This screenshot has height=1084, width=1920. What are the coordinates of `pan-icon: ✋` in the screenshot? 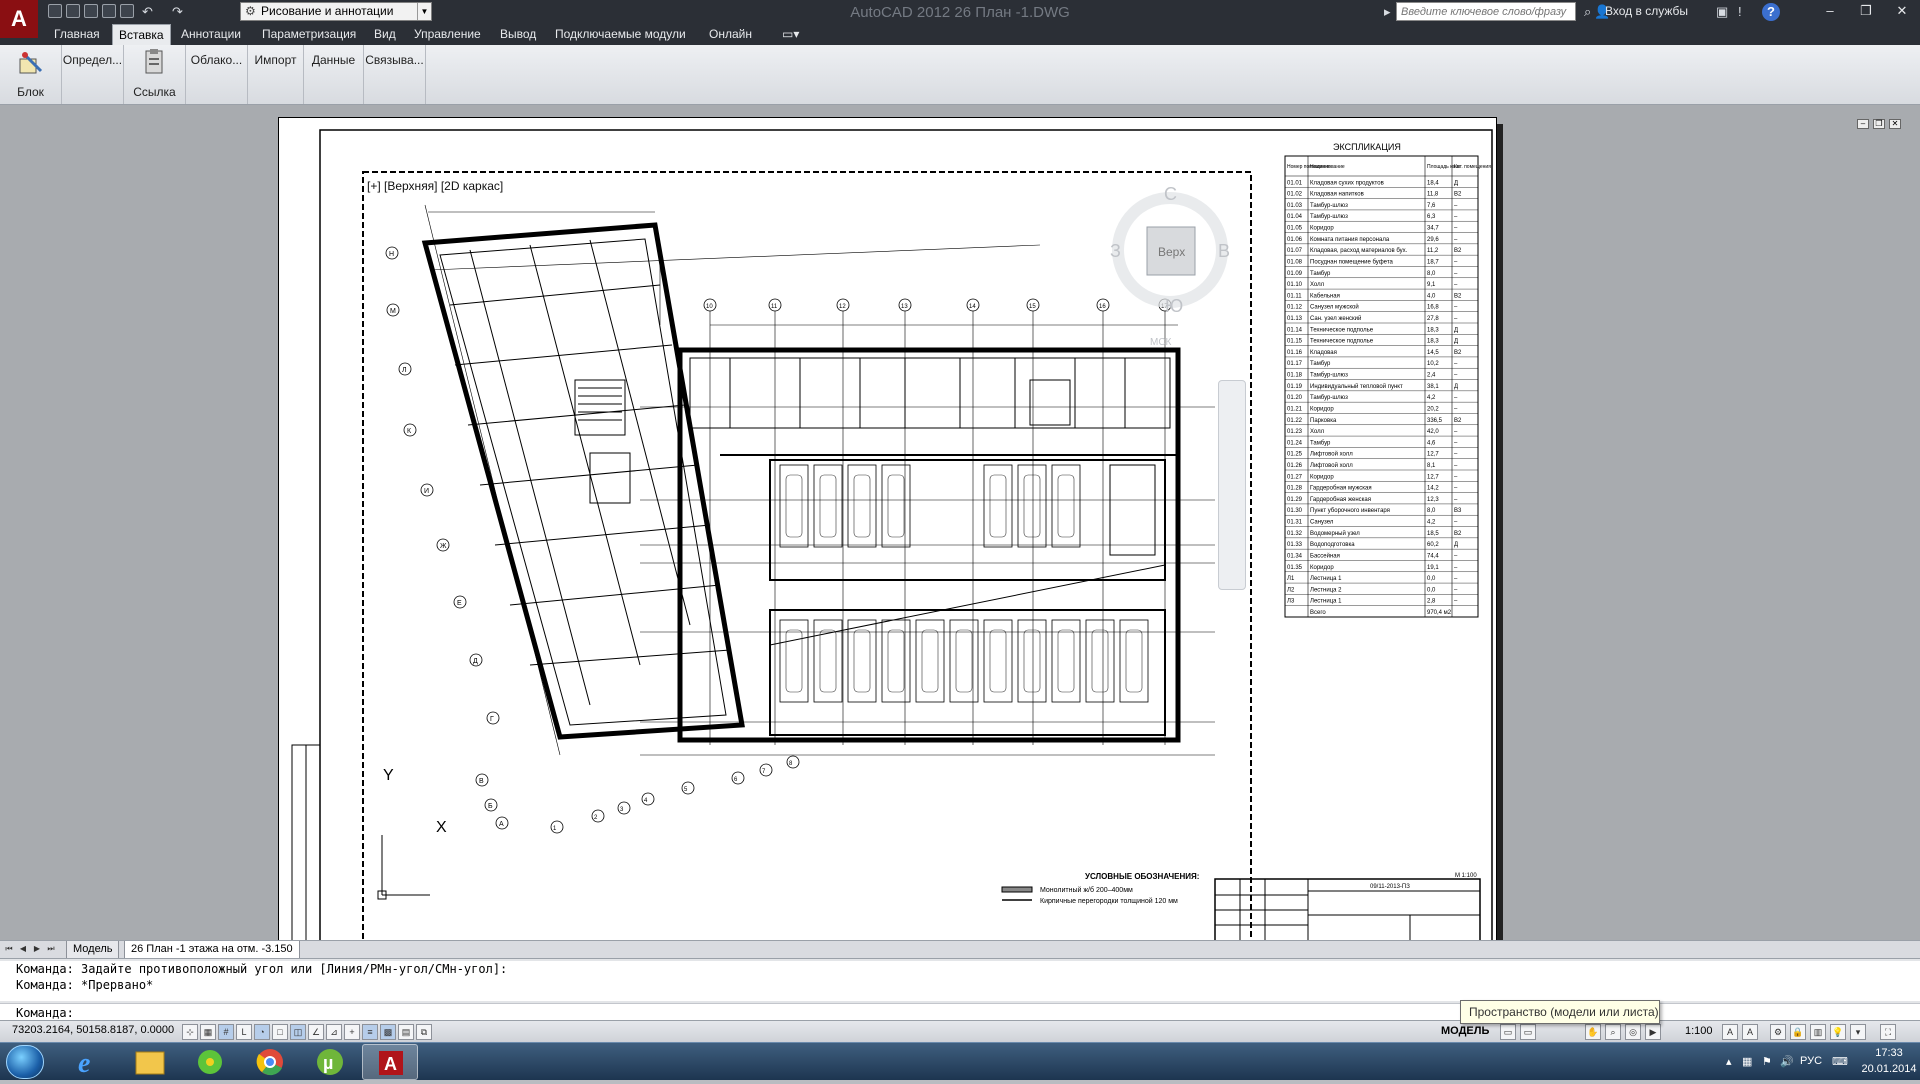 It's located at (1593, 1032).